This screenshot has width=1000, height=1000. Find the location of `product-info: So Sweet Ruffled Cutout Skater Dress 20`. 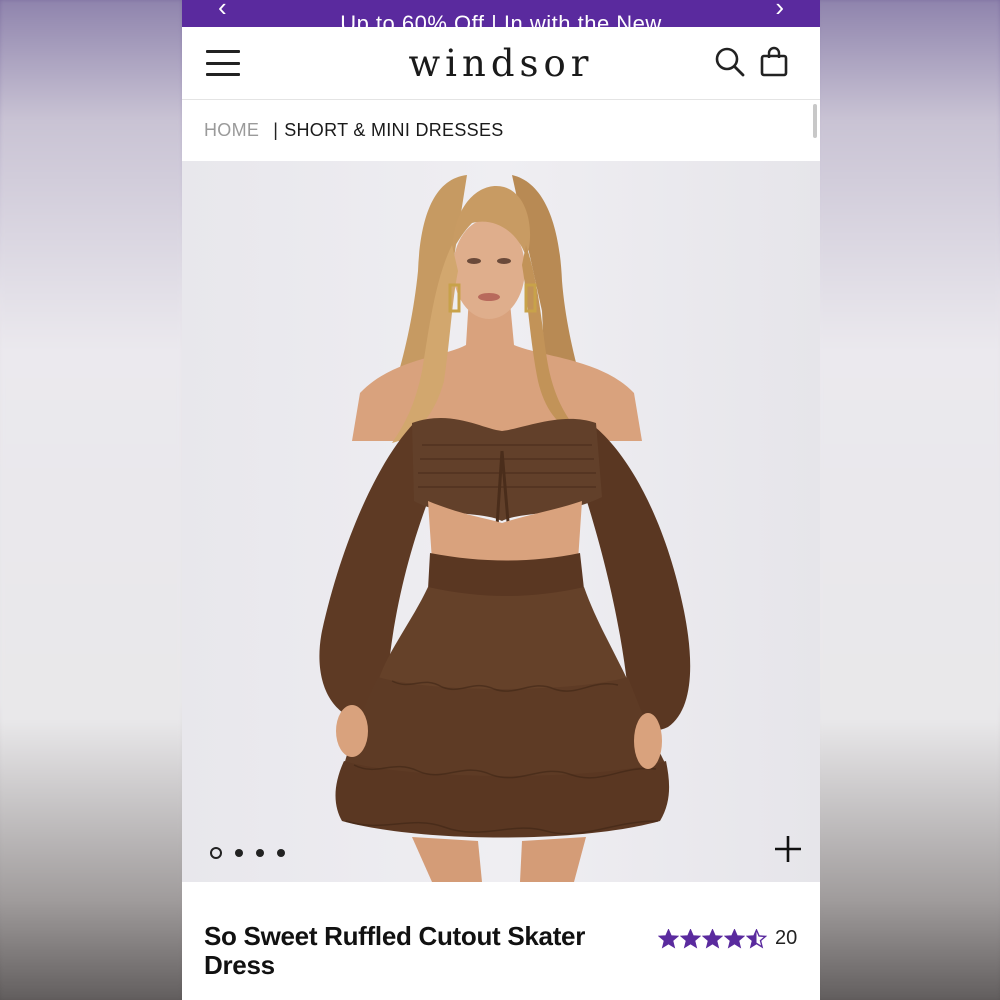

product-info: So Sweet Ruffled Cutout Skater Dress 20 is located at coordinates (501, 941).